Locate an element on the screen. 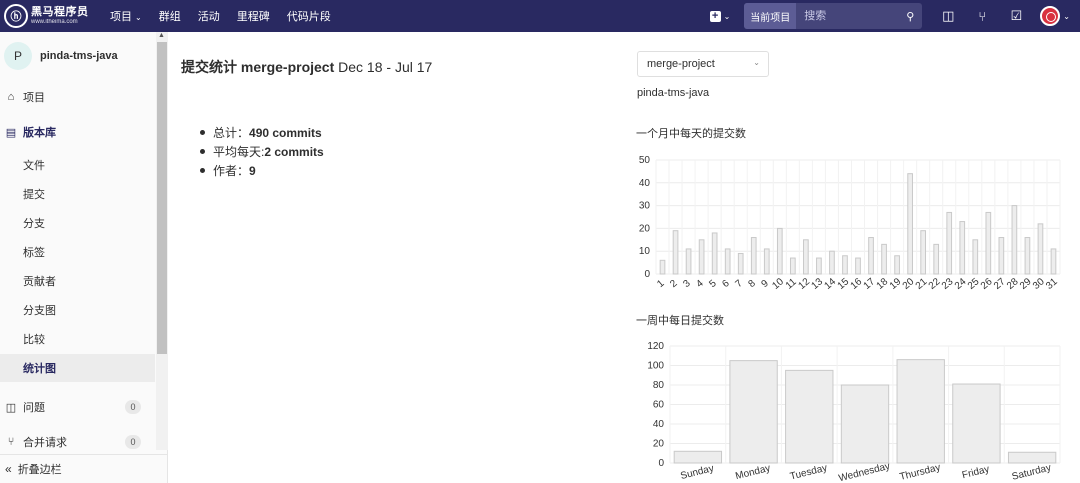 This screenshot has width=1080, height=483. y-tick-label: 30 is located at coordinates (645, 206).